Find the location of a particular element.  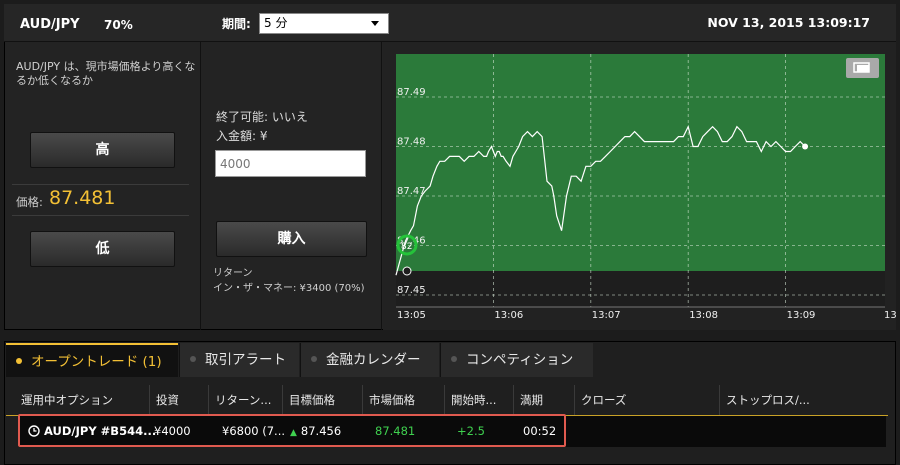

return-label: リターン is located at coordinates (233, 273).